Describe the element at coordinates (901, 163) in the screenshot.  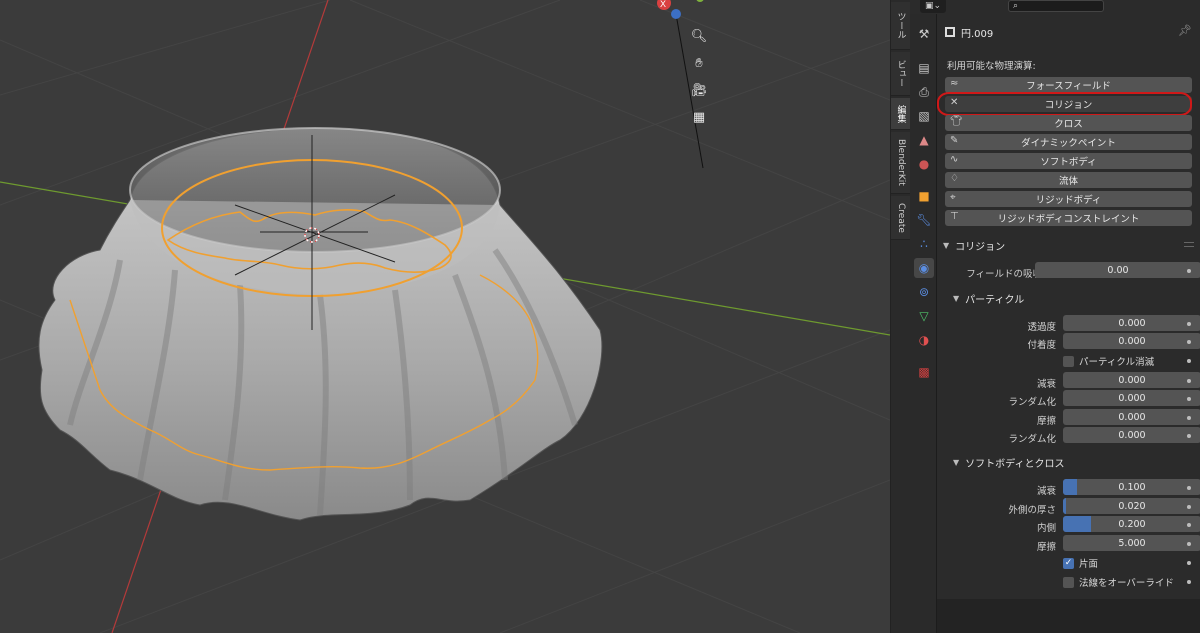
I see `tab-blenderkit: BlenderKit` at that location.